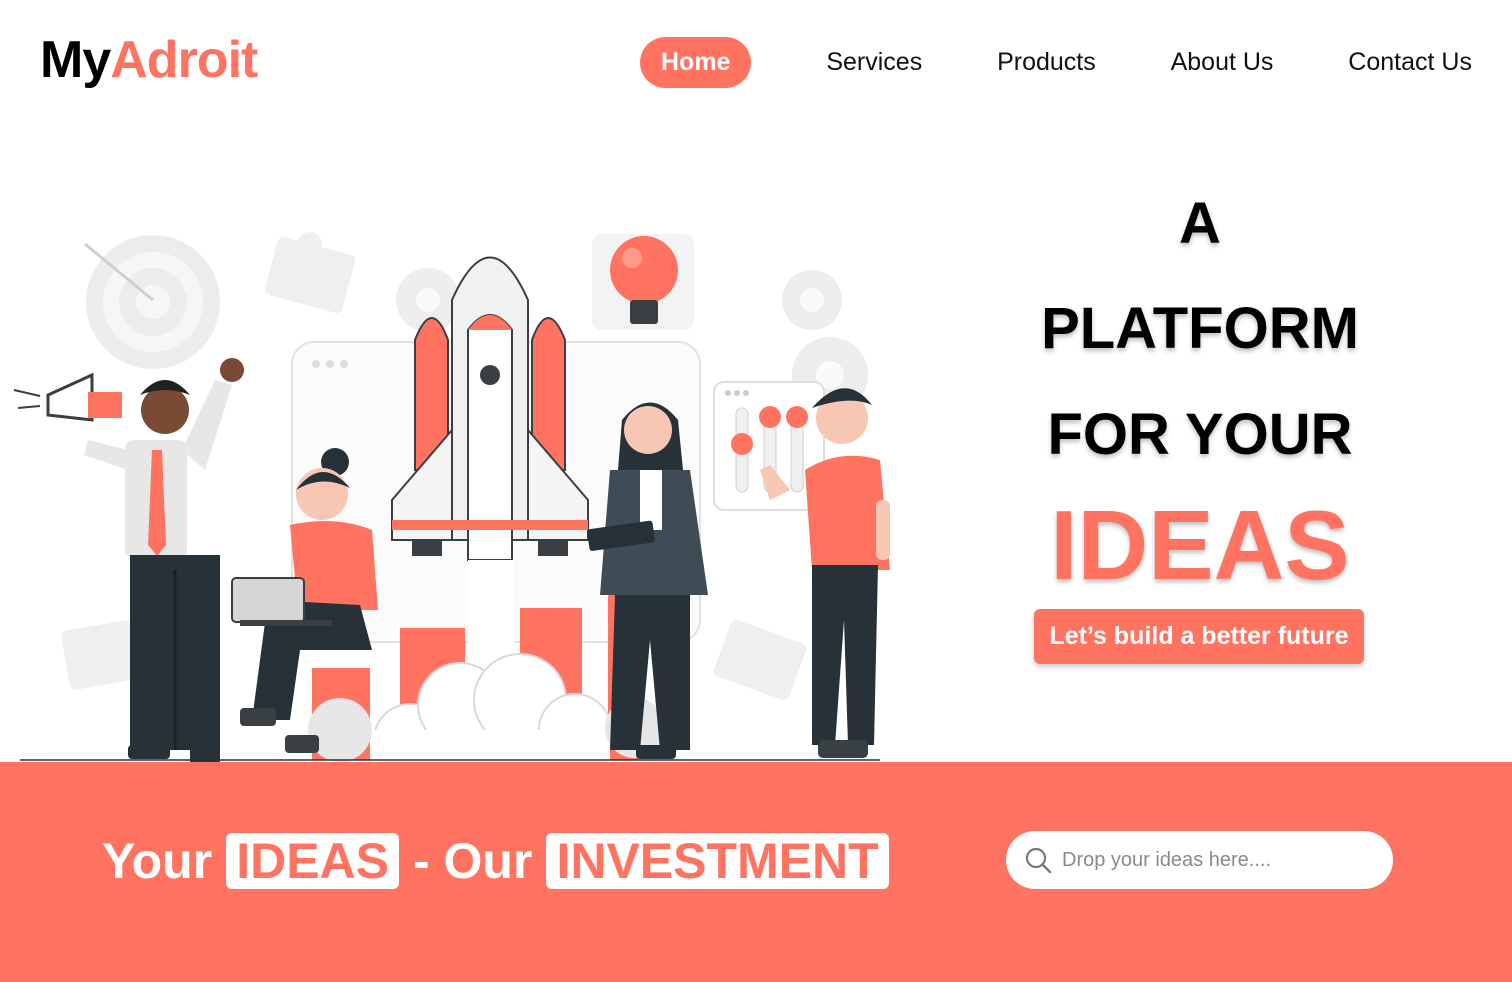 This screenshot has height=982, width=1512. What do you see at coordinates (1212, 860) in the screenshot?
I see `search-input` at bounding box center [1212, 860].